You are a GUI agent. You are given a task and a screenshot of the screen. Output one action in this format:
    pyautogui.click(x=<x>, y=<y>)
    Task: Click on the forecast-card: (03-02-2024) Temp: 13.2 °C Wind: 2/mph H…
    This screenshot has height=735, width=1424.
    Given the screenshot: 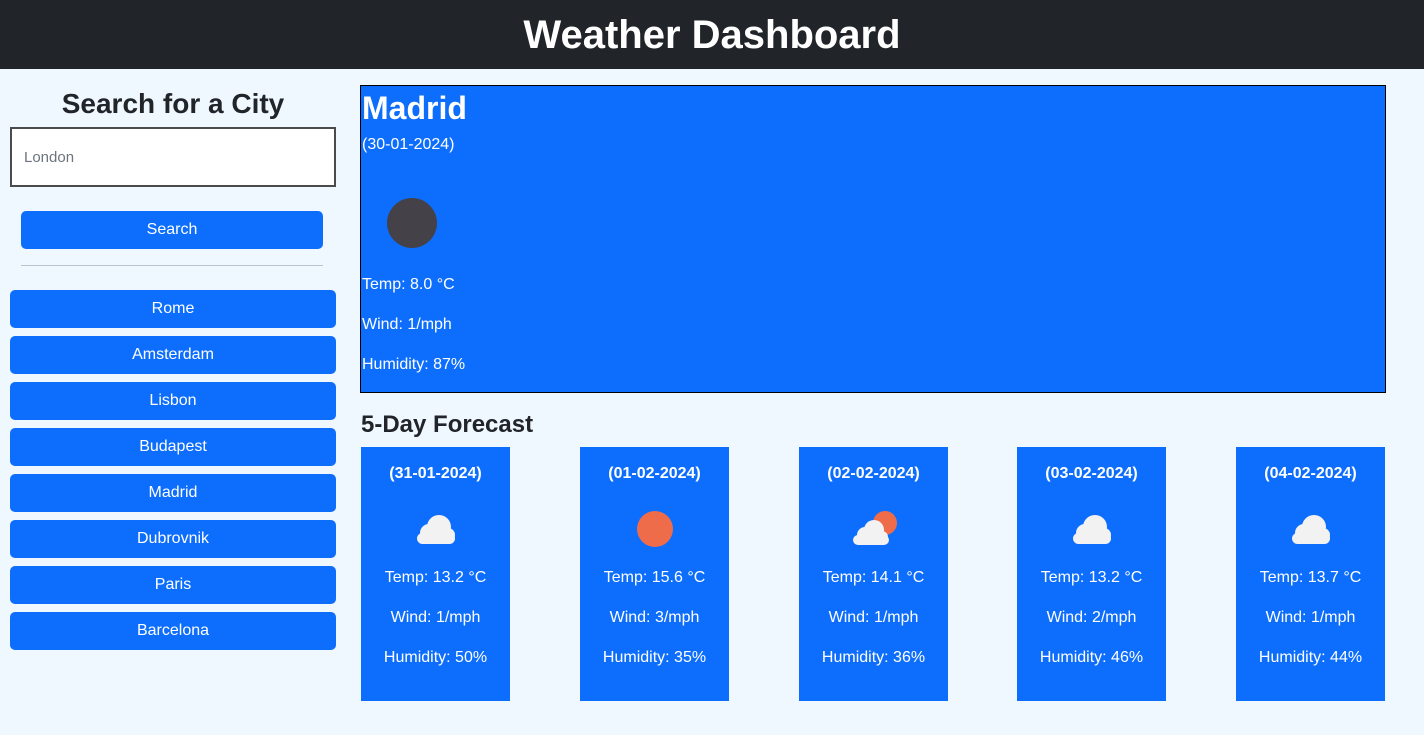 What is the action you would take?
    pyautogui.click(x=1091, y=574)
    